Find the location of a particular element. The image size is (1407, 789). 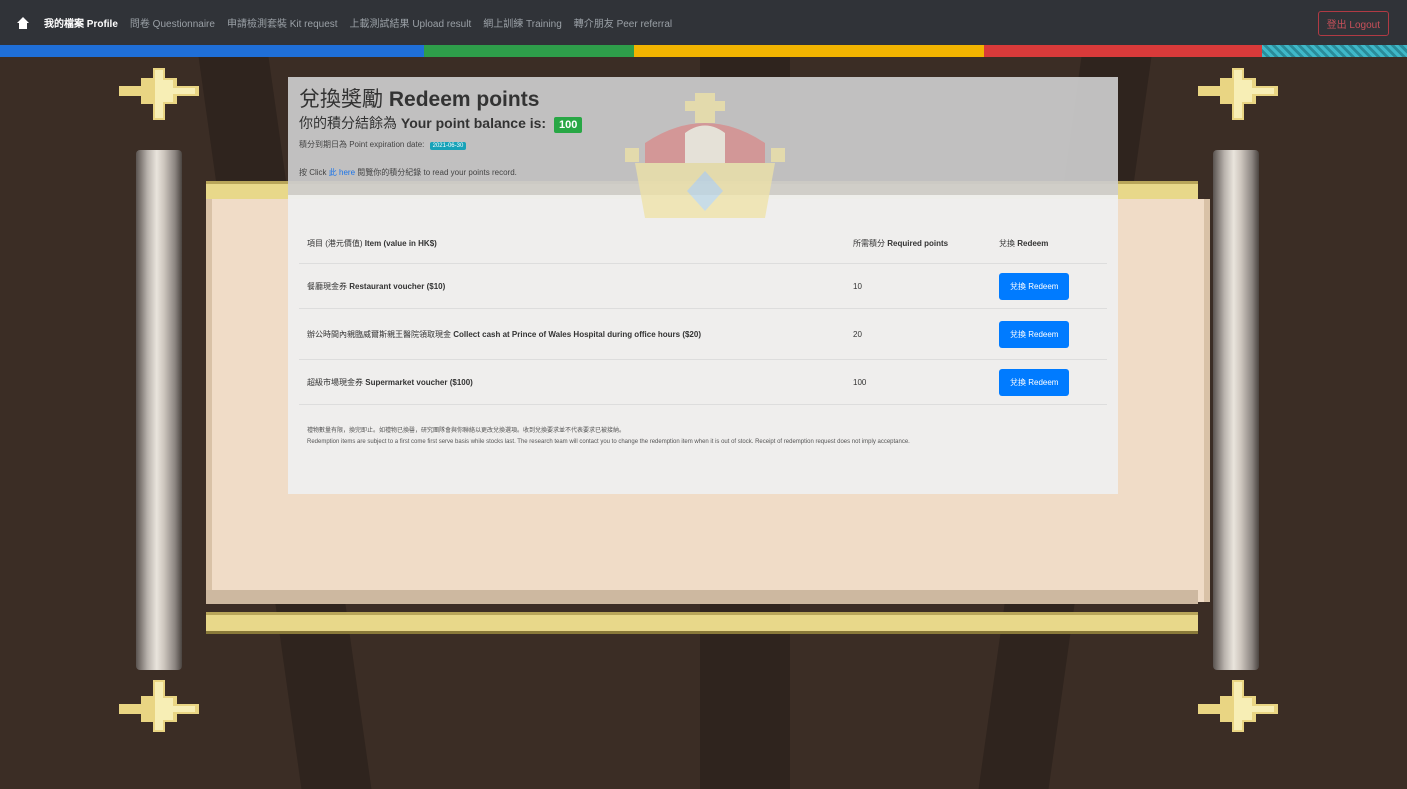

title-zh: 兌換獎勵 is located at coordinates (341, 99).